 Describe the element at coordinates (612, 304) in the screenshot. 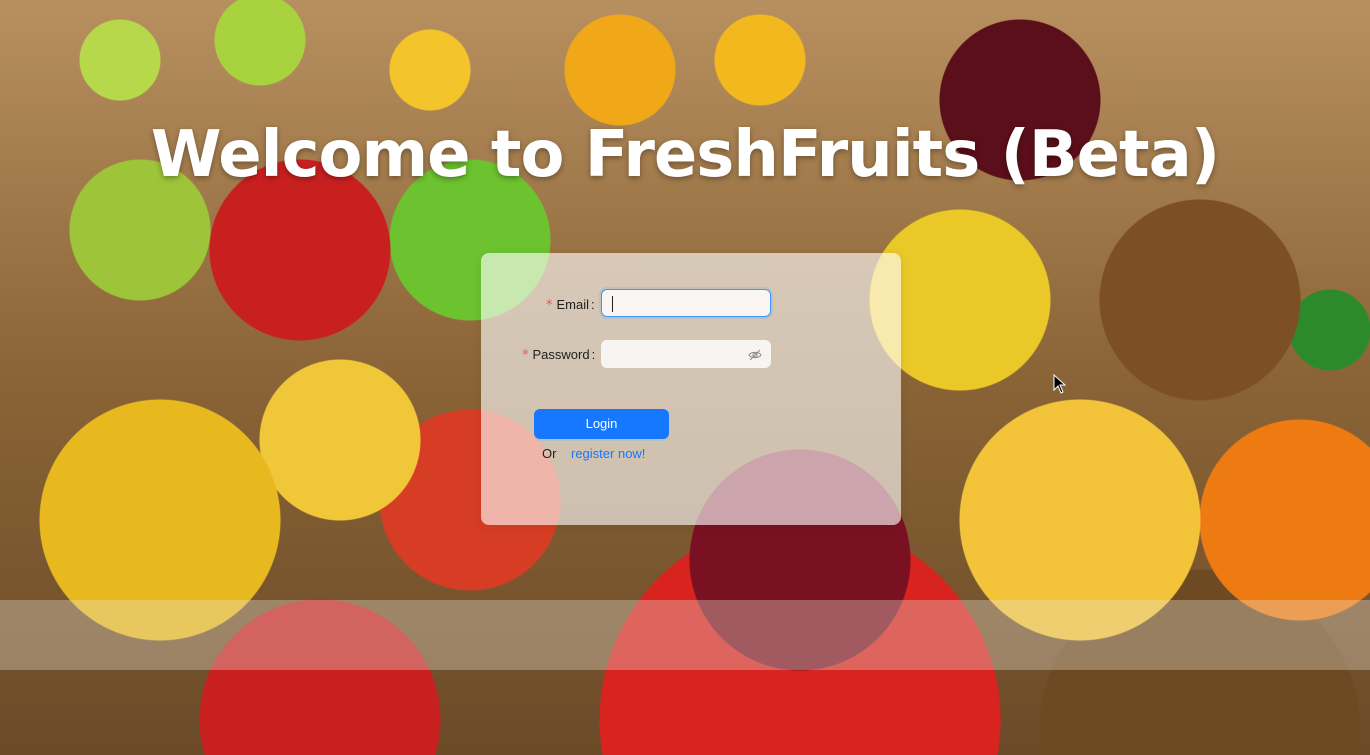

I see `text-caret` at that location.